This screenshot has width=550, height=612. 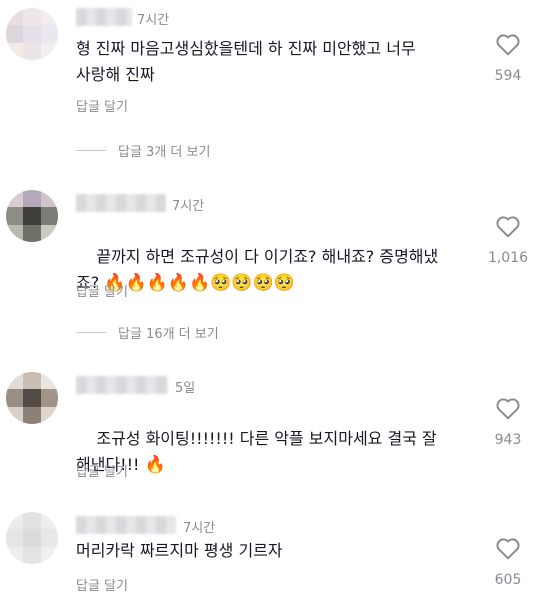 I want to click on view-more-replies-label: 답글 3개 더 보기, so click(x=164, y=152).